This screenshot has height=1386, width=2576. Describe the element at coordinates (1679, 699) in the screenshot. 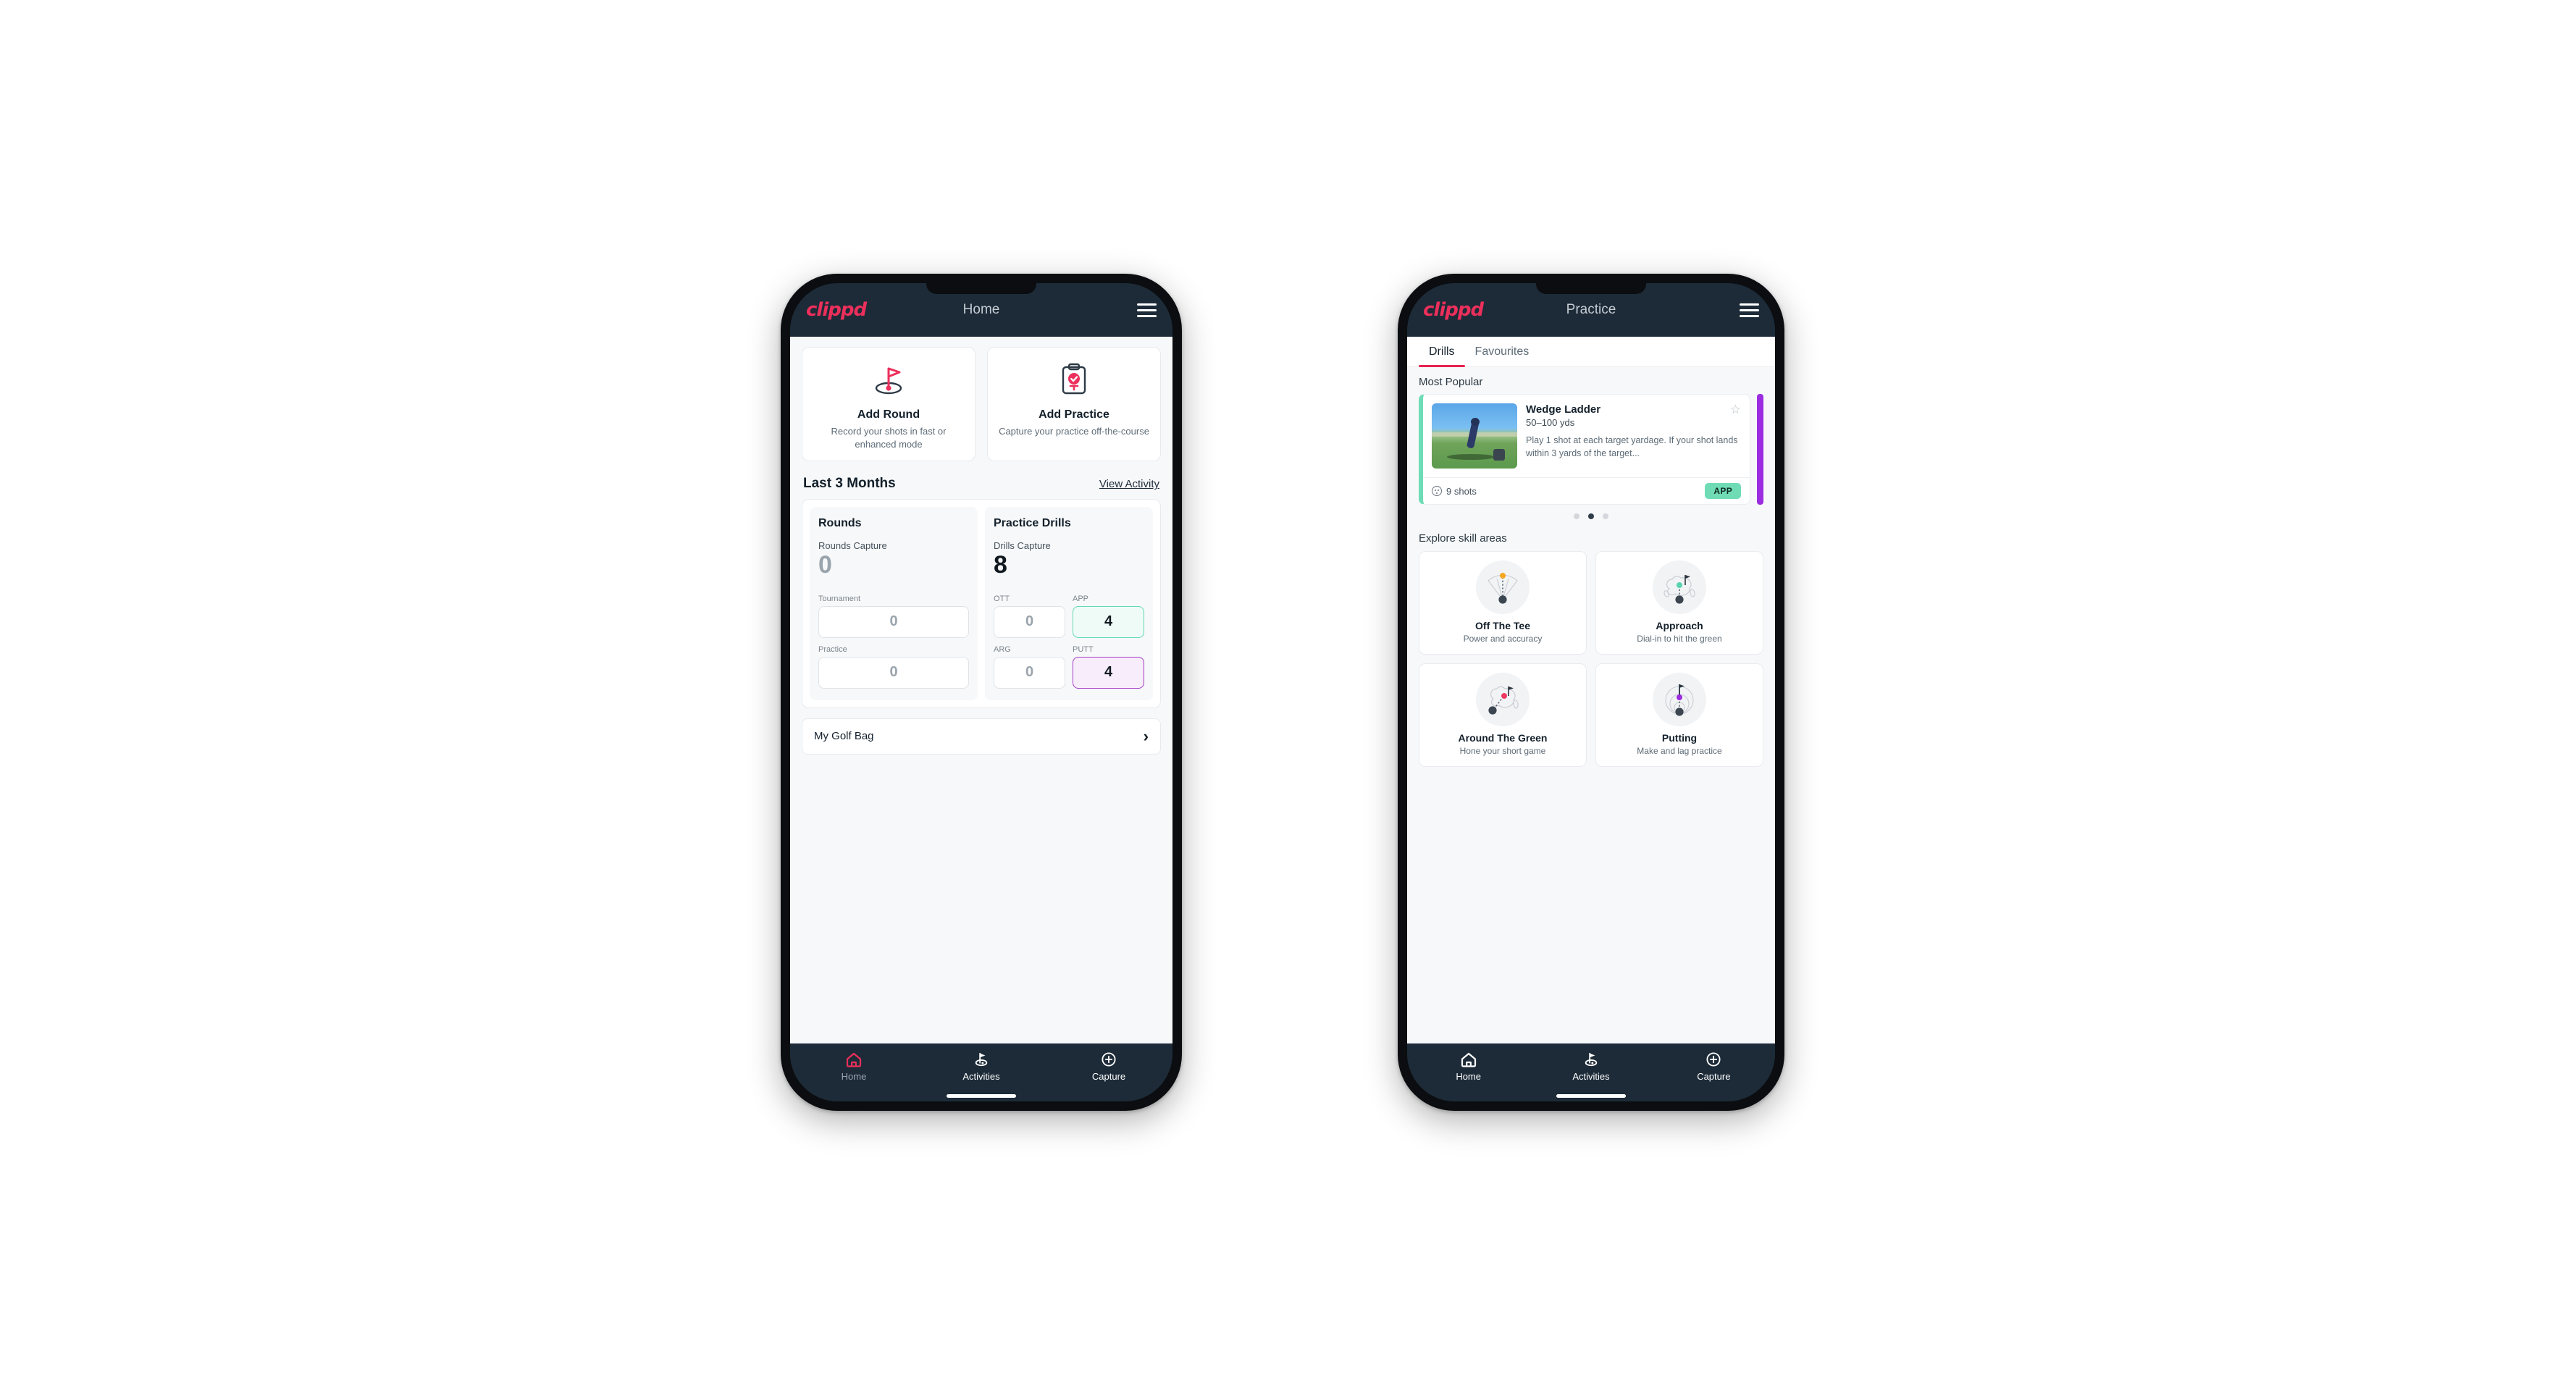

I see `putt-rings-icon` at that location.